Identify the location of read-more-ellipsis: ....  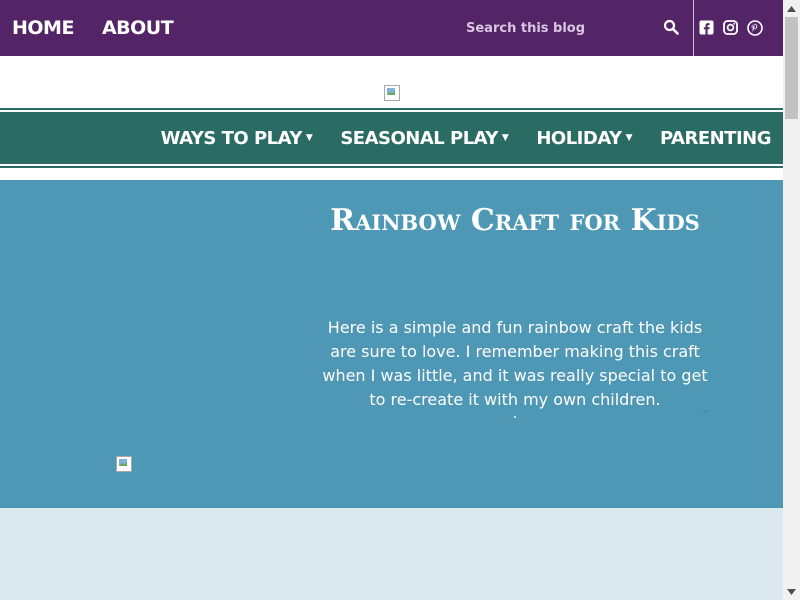
(705, 409).